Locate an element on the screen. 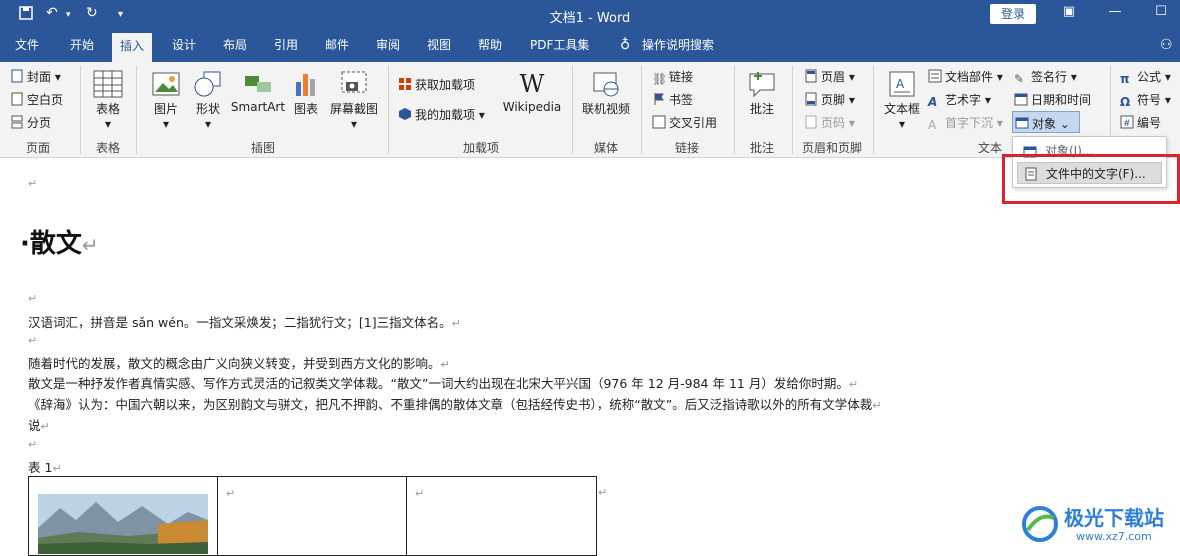  row-end-mark: ↵ is located at coordinates (603, 492).